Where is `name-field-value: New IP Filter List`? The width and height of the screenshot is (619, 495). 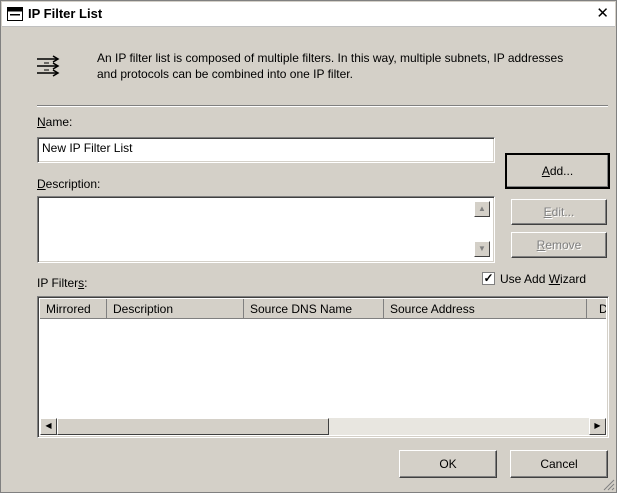
name-field-value: New IP Filter List is located at coordinates (87, 148).